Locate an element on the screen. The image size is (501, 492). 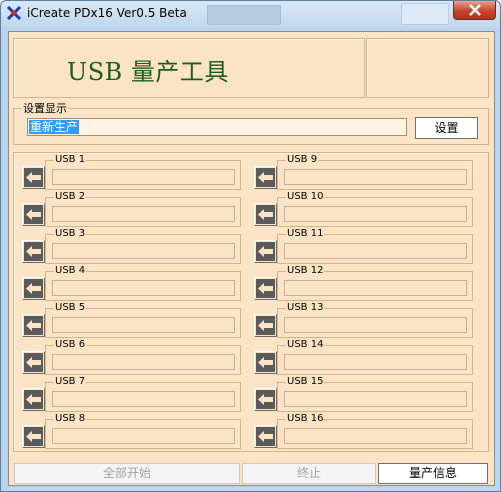
usb-port-label: USB 13 is located at coordinates (305, 307).